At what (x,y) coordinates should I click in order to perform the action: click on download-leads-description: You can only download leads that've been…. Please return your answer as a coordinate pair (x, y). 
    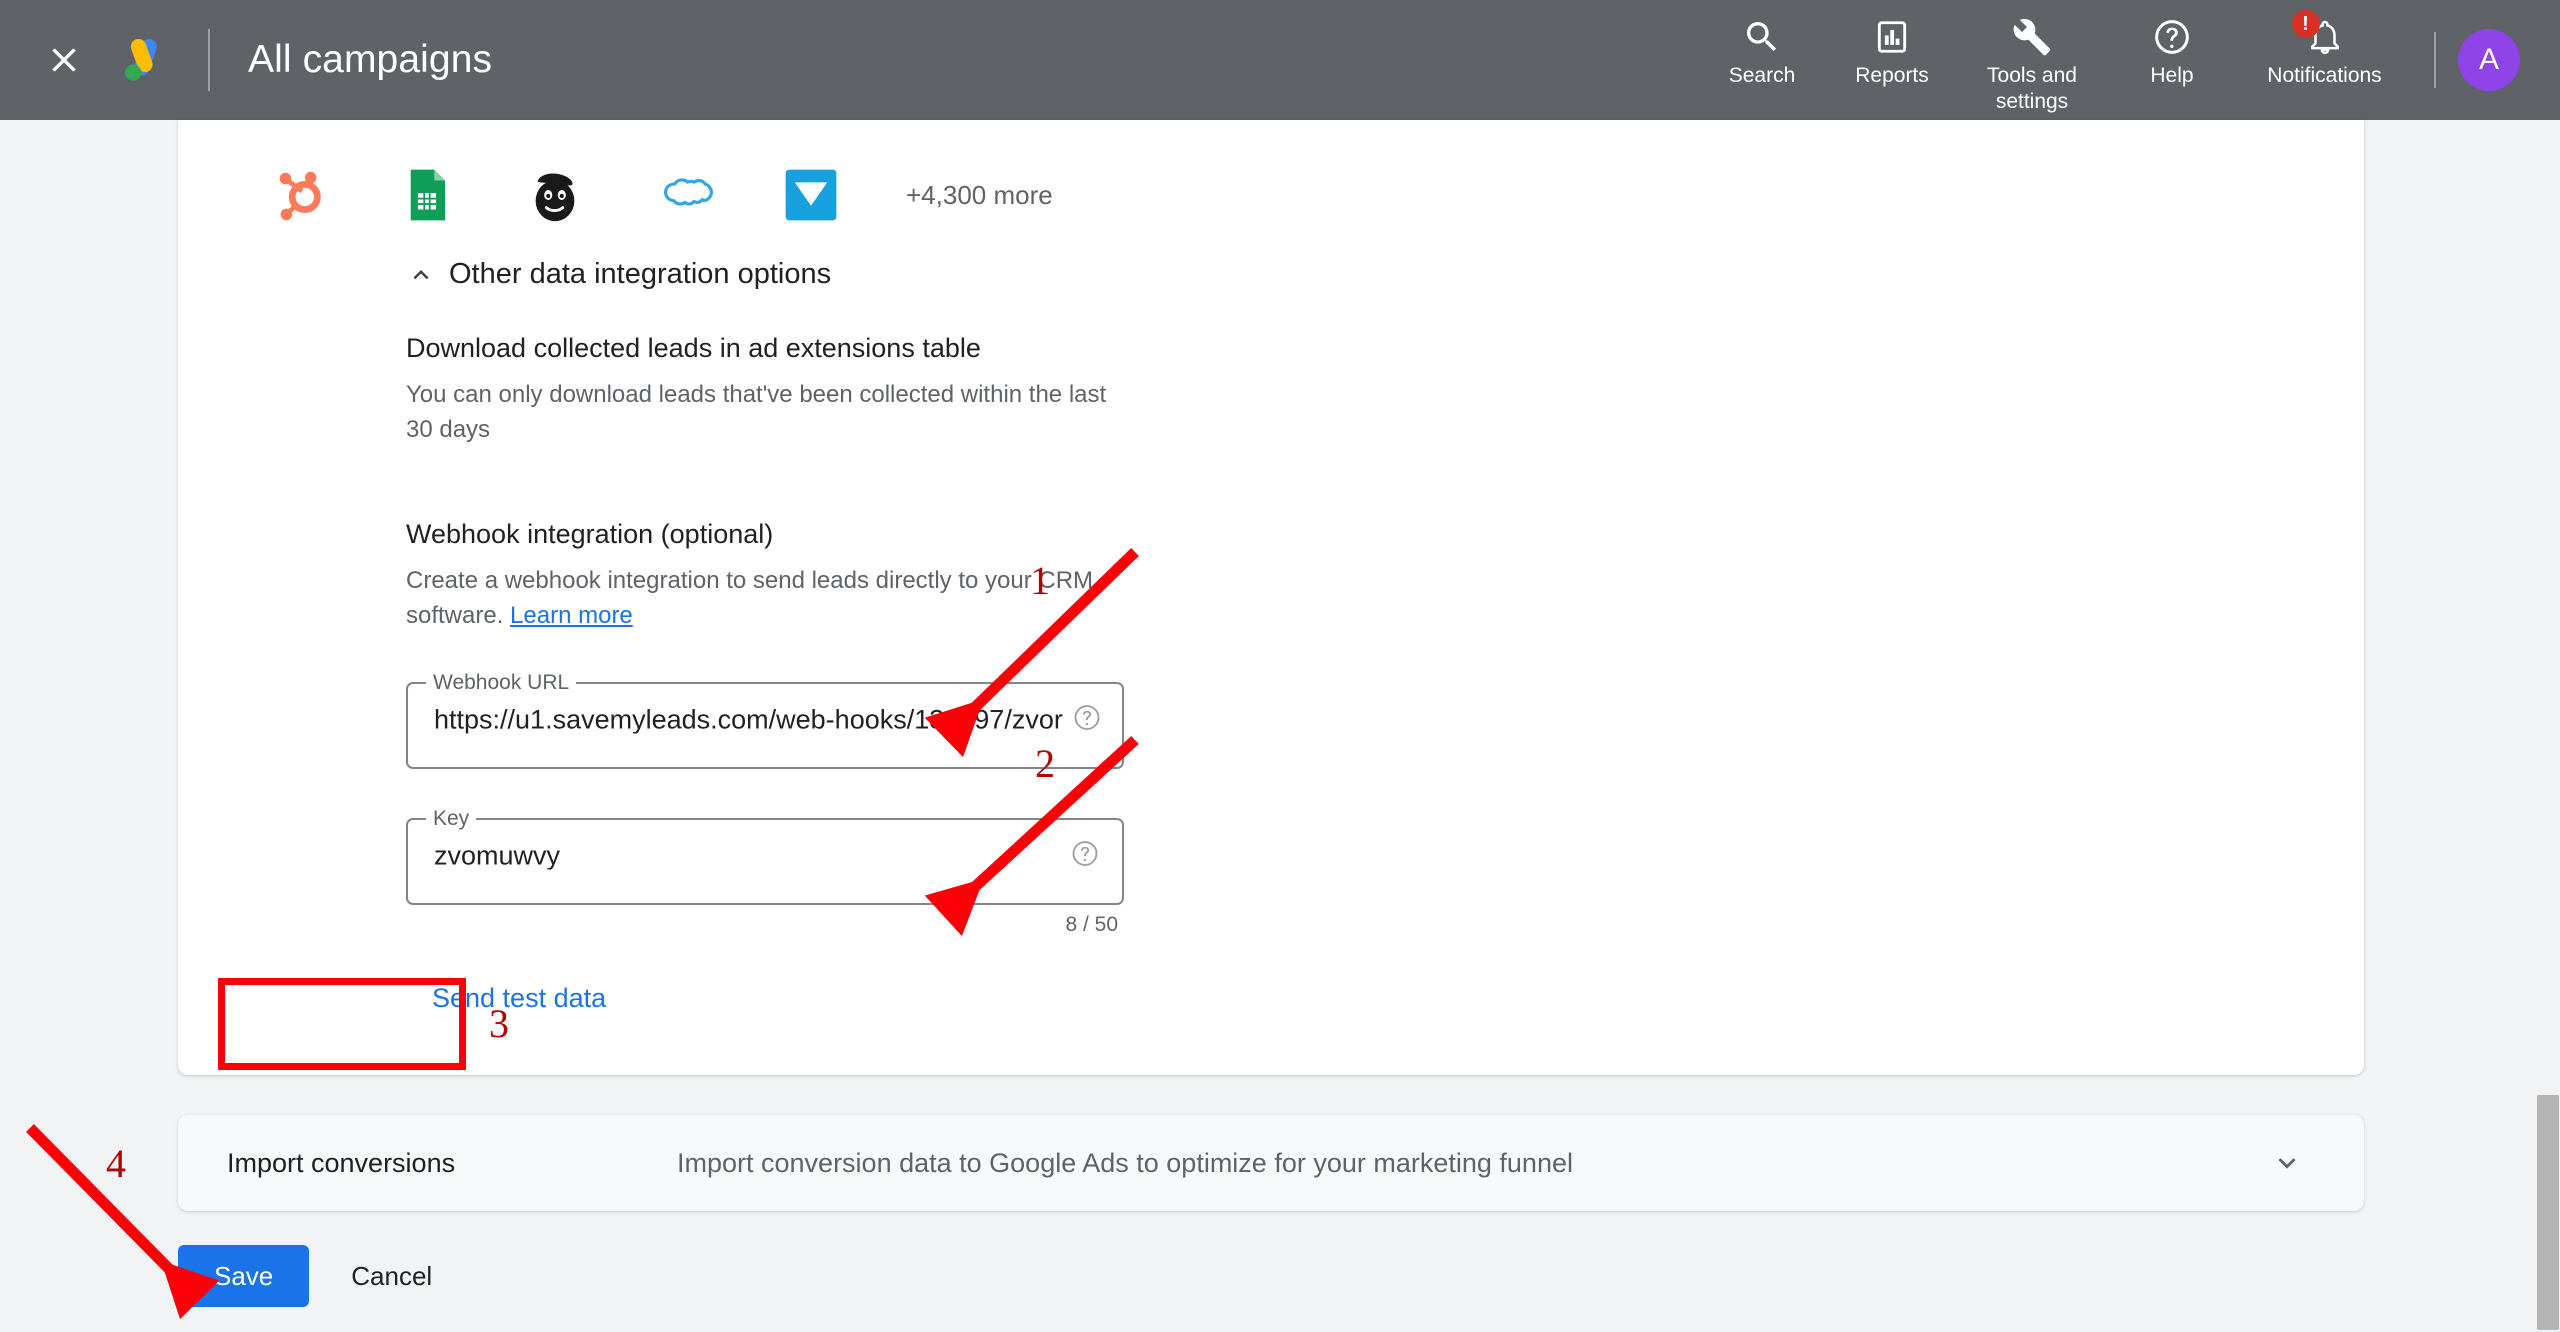
    Looking at the image, I should click on (756, 412).